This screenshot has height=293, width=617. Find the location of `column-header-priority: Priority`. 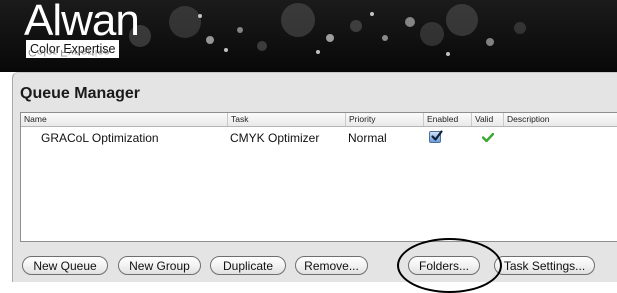

column-header-priority: Priority is located at coordinates (384, 119).